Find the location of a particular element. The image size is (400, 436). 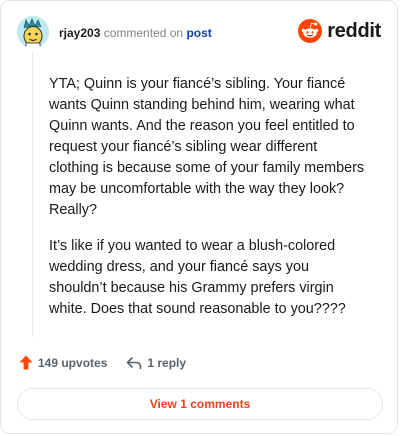

username-link: rjay203 is located at coordinates (79, 33).